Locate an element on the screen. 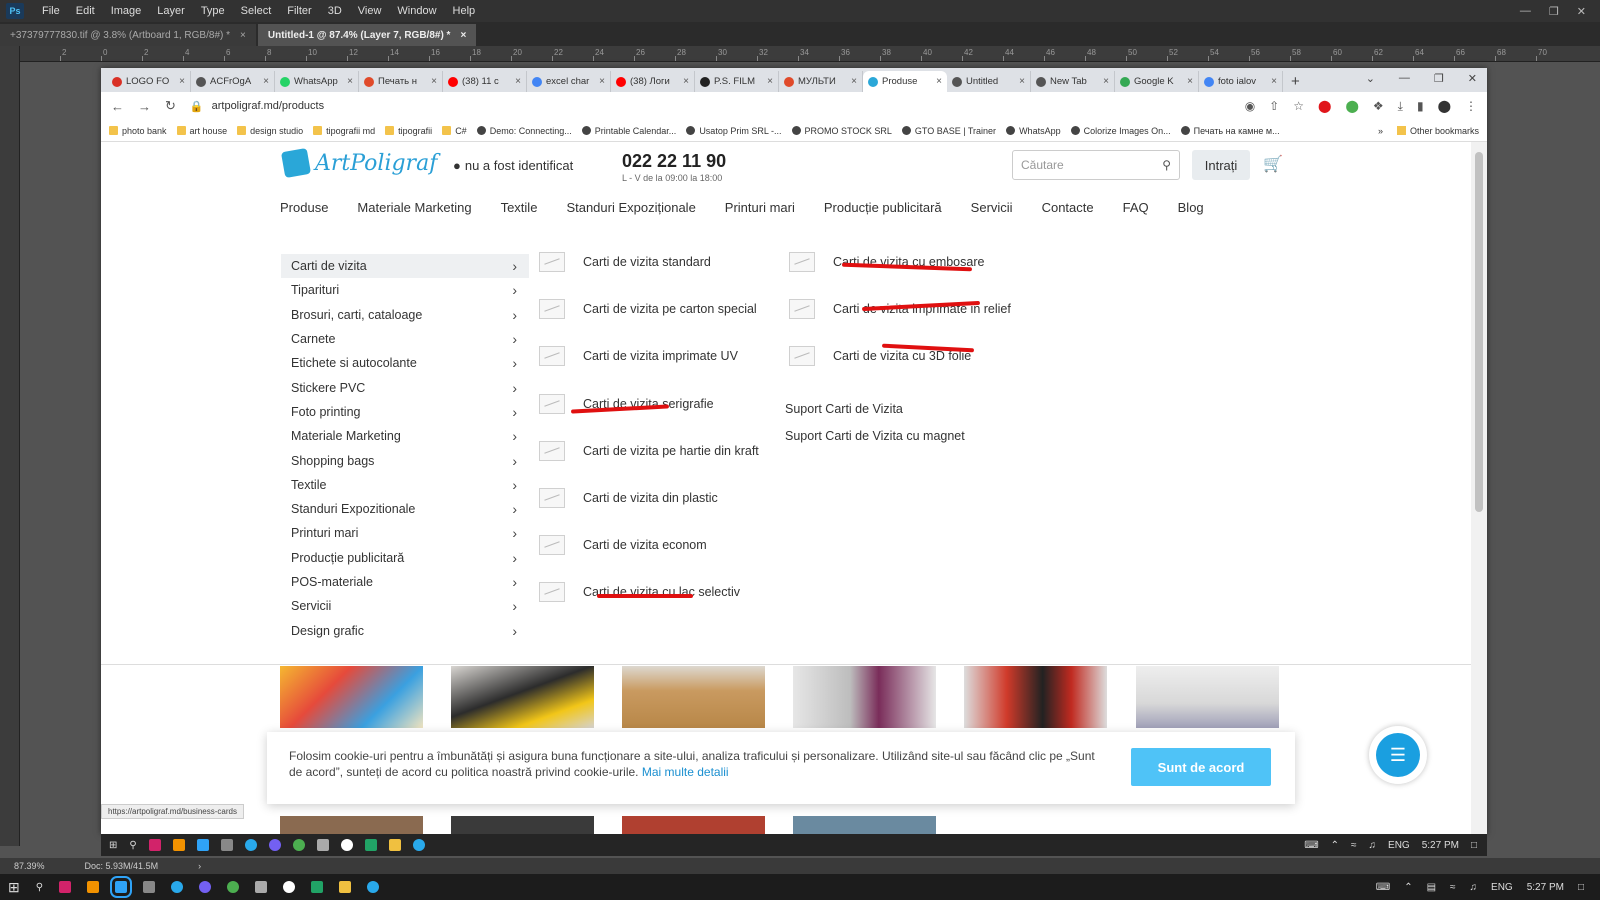 This screenshot has width=1600, height=900. browser-tab: excel char × is located at coordinates (569, 81).